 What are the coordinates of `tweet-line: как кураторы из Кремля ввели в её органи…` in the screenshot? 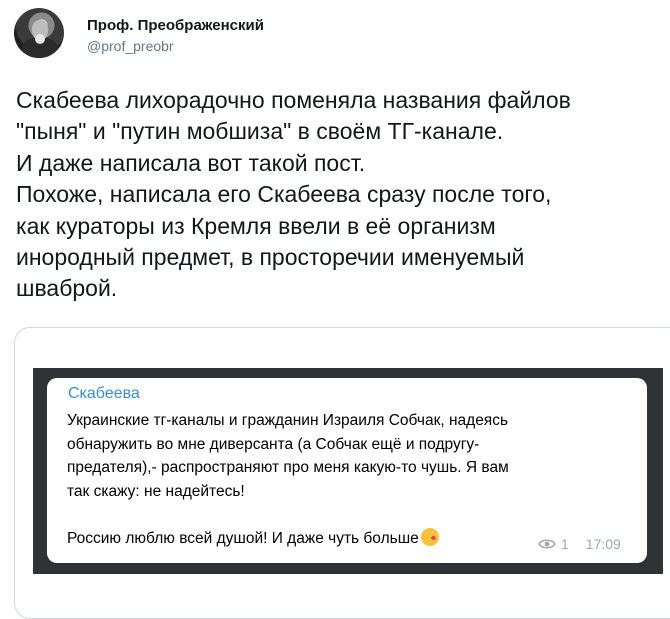 It's located at (256, 225).